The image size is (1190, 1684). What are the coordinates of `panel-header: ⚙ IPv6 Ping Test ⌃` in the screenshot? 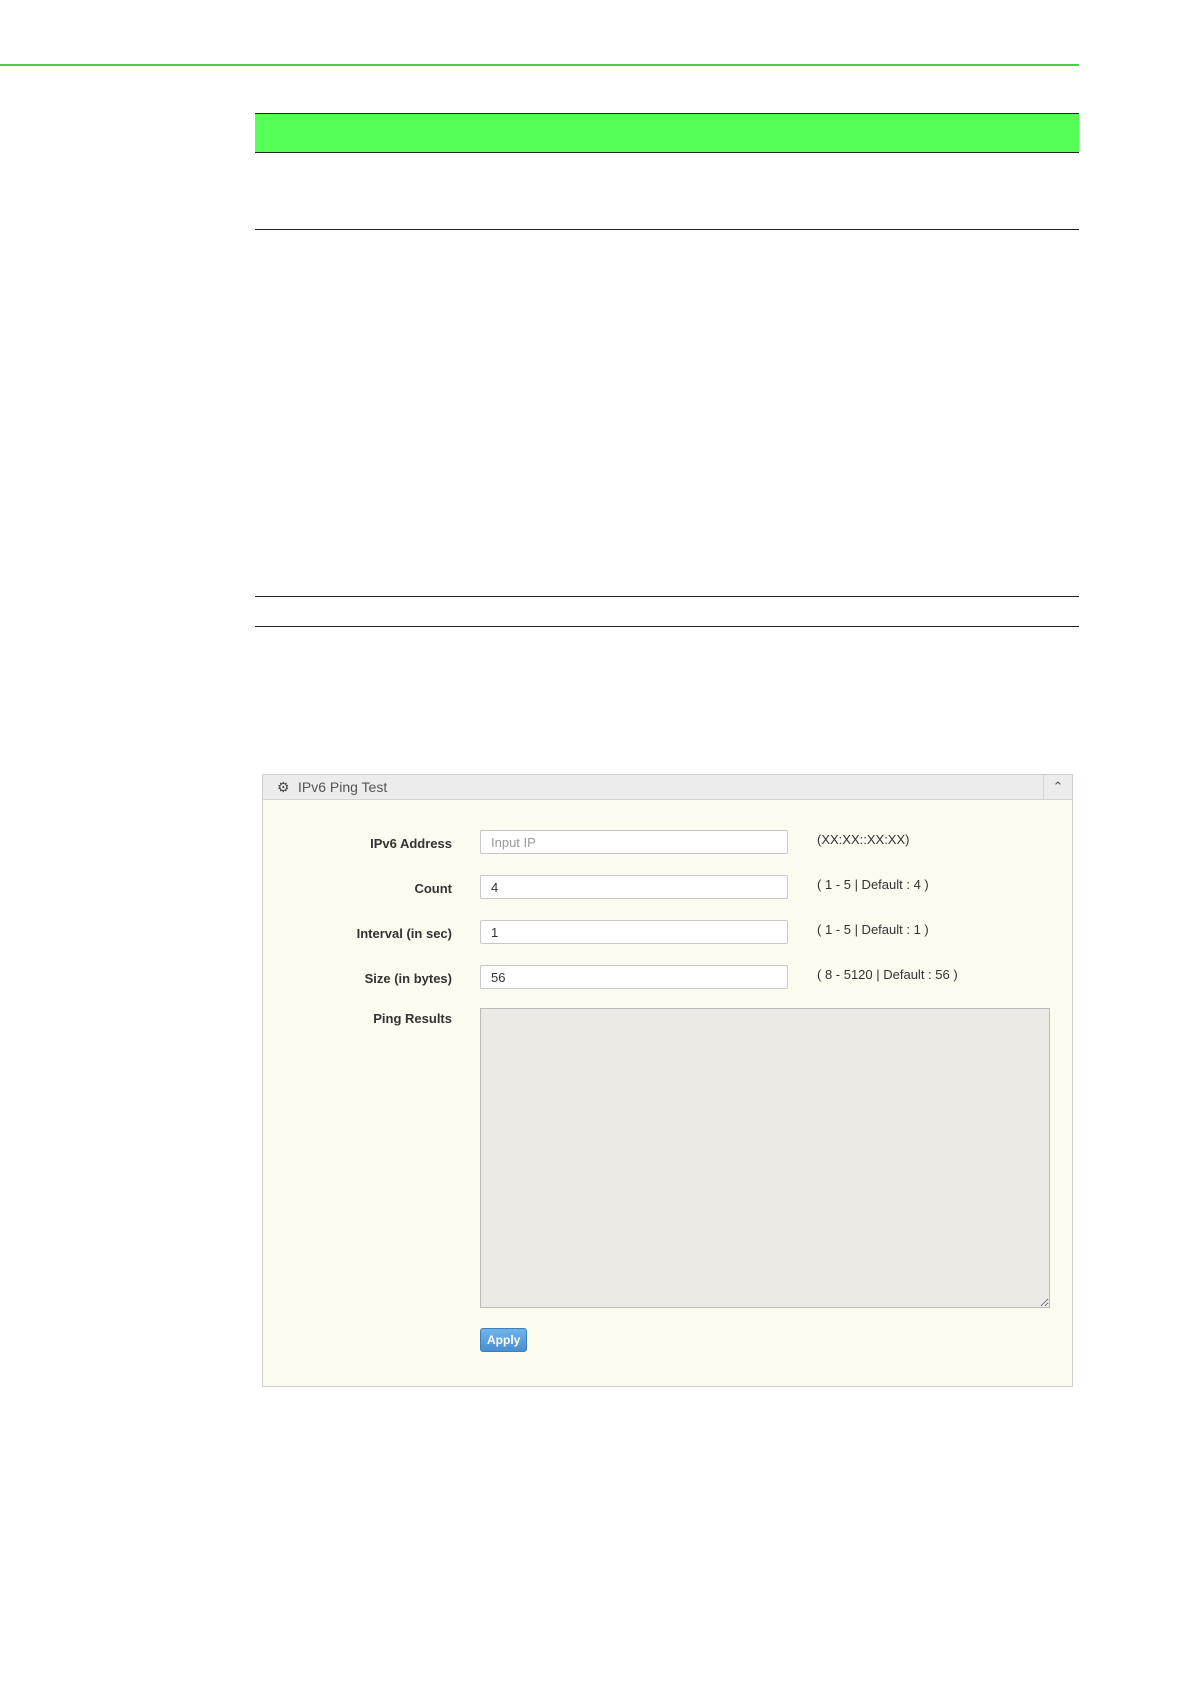 It's located at (667, 787).